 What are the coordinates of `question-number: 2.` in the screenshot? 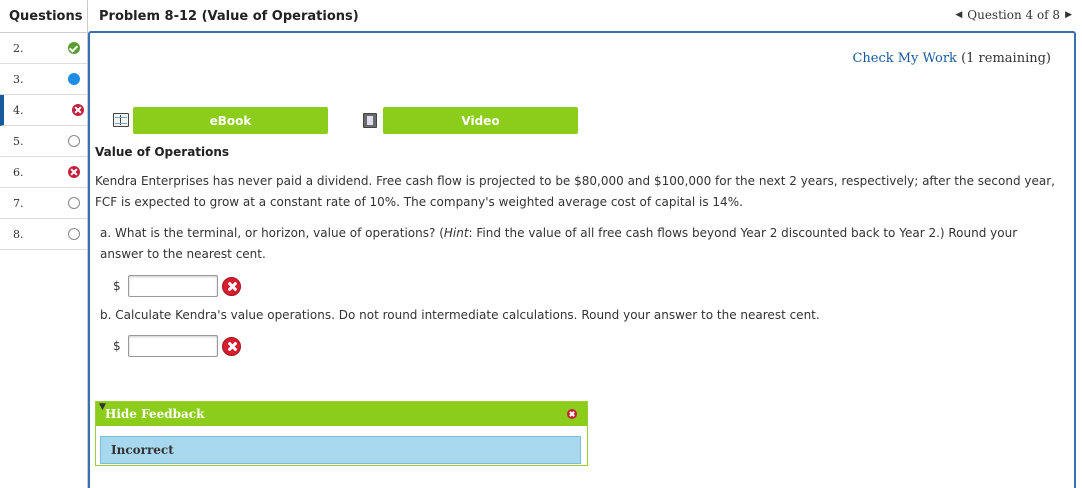 It's located at (18, 48).